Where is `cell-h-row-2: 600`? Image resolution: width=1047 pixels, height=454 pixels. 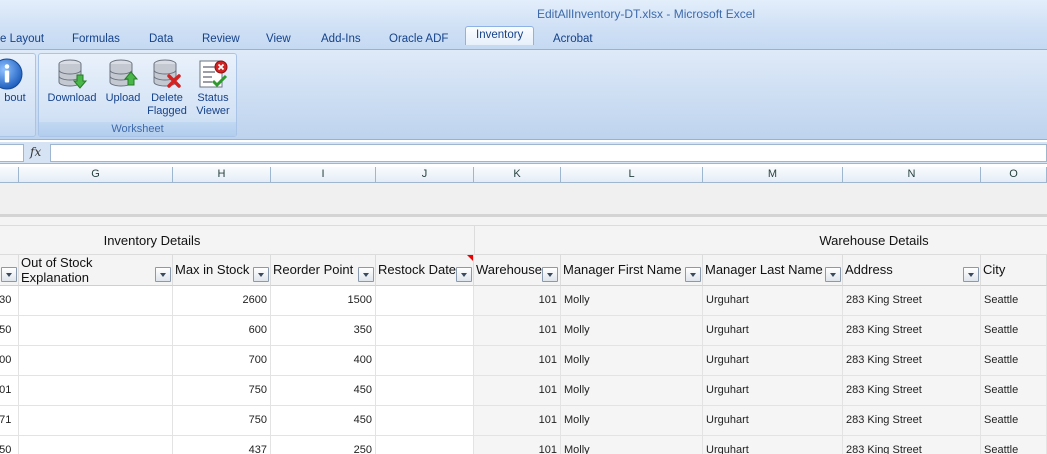
cell-h-row-2: 600 is located at coordinates (222, 331).